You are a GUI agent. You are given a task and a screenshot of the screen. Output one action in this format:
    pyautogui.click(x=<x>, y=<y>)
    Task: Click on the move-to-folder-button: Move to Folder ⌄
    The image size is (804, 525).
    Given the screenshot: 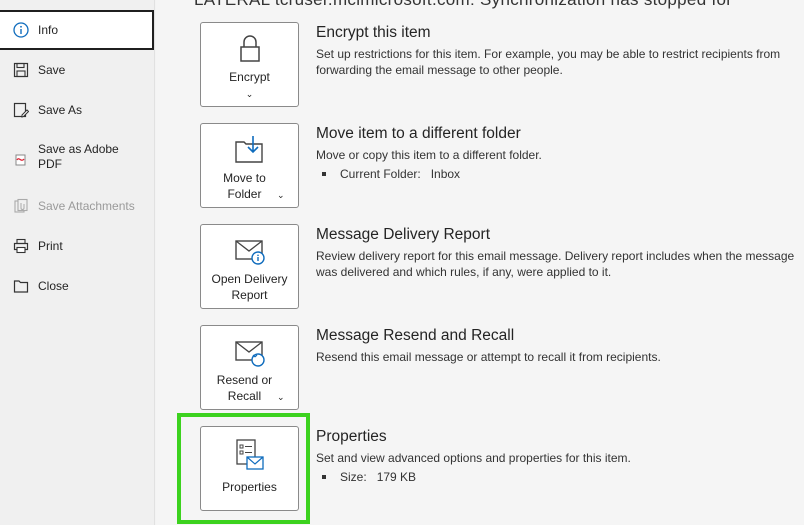 What is the action you would take?
    pyautogui.click(x=249, y=165)
    